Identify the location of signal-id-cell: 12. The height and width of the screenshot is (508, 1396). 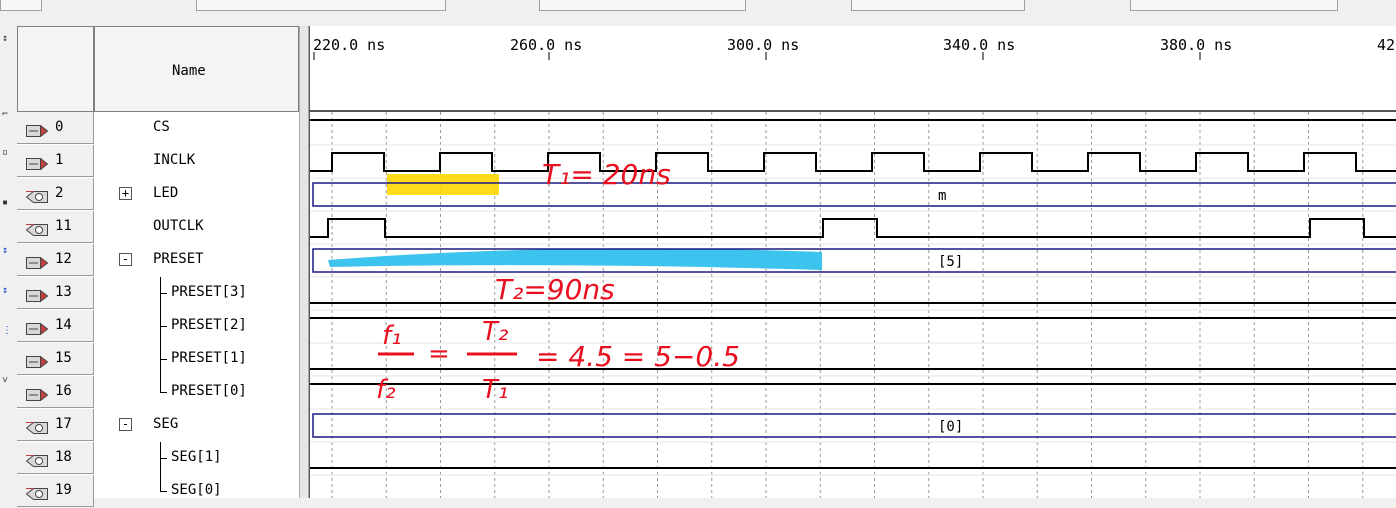
(55, 260).